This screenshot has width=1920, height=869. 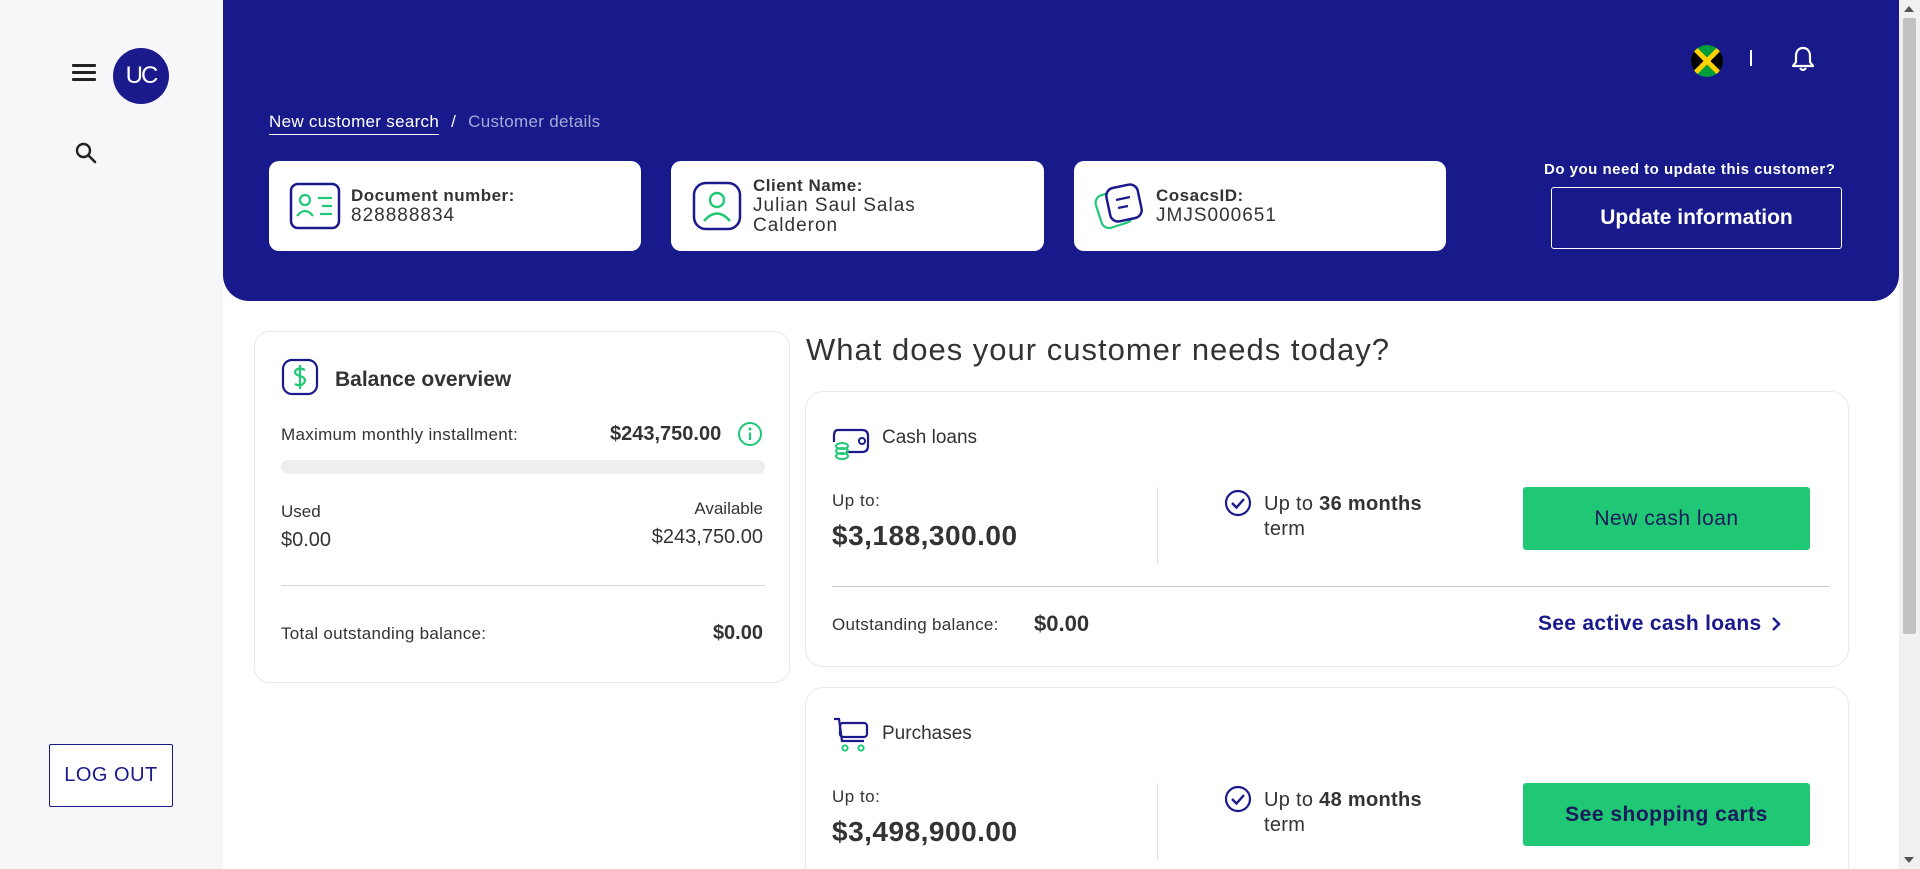 I want to click on jamaica-flag-icon, so click(x=1707, y=61).